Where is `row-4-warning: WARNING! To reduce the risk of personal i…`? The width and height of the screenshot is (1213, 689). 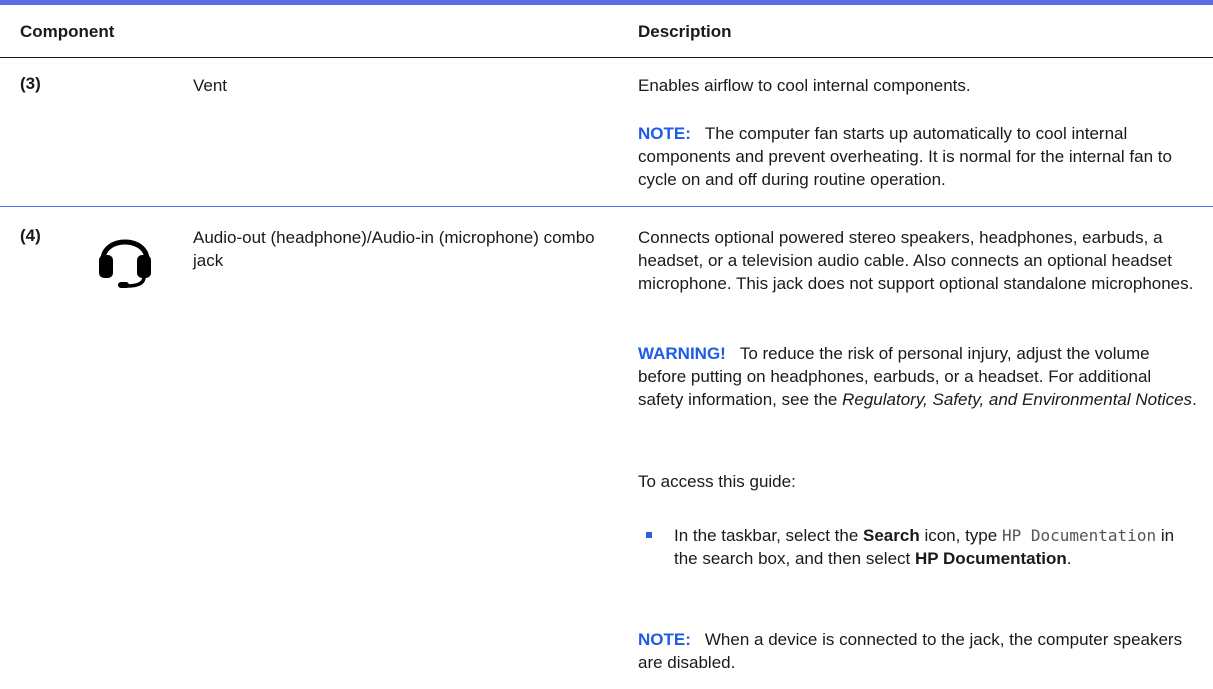 row-4-warning: WARNING! To reduce the risk of personal i… is located at coordinates (918, 376).